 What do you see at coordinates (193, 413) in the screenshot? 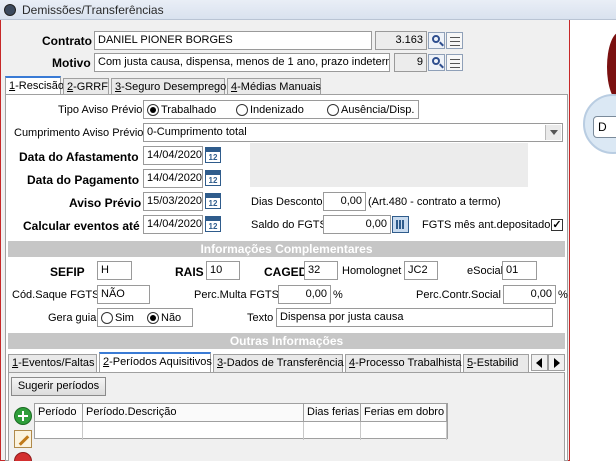
I see `column-header-descricao: Período.Descrição` at bounding box center [193, 413].